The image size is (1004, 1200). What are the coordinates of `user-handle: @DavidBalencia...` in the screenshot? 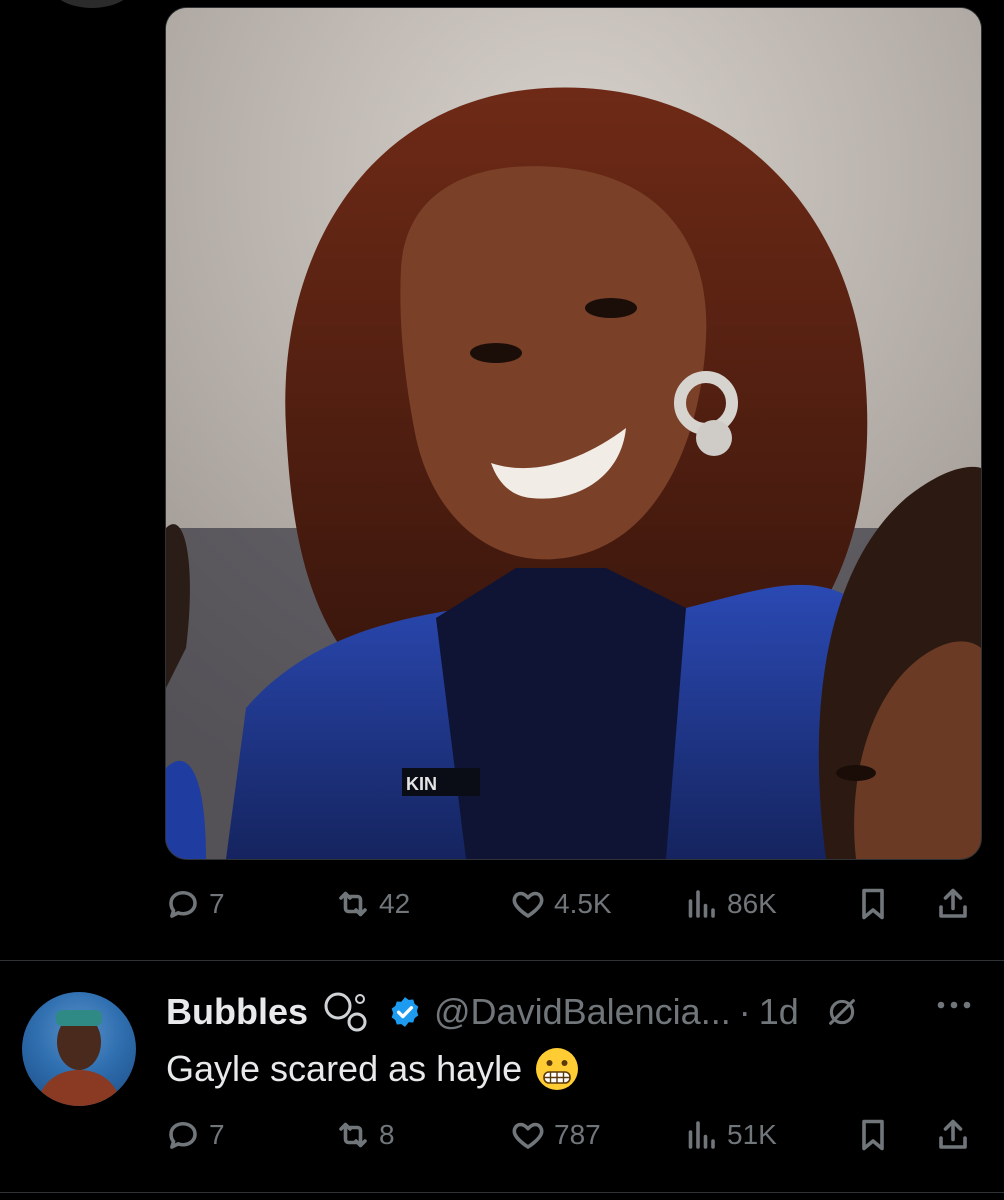 It's located at (582, 1012).